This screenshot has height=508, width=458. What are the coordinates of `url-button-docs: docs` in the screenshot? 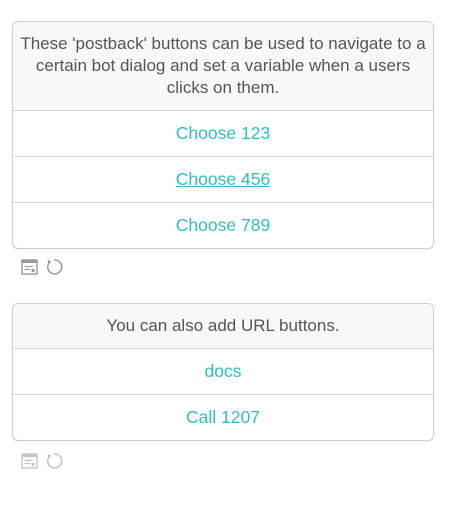 It's located at (223, 372).